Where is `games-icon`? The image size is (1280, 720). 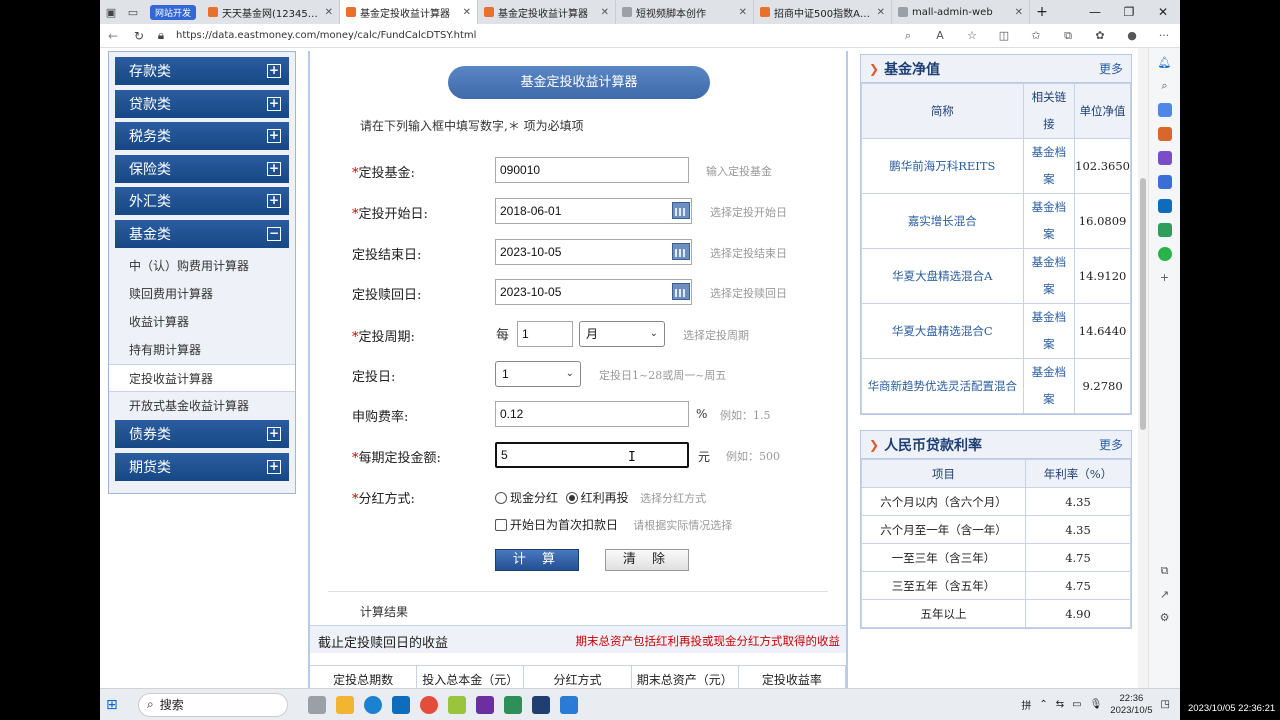
games-icon is located at coordinates (1164, 158).